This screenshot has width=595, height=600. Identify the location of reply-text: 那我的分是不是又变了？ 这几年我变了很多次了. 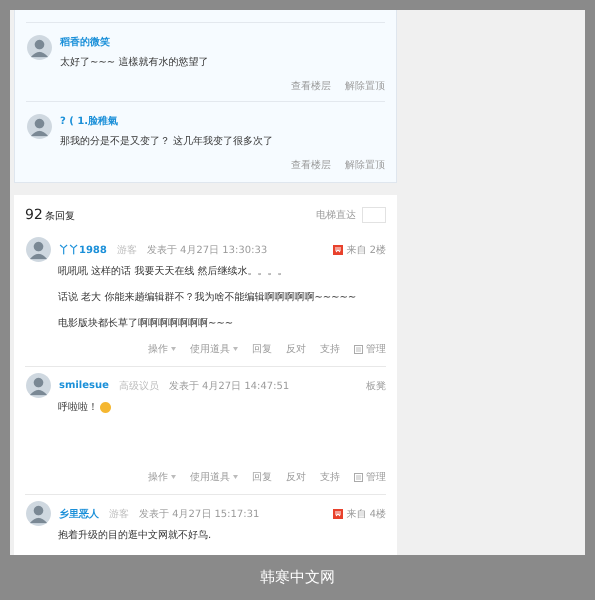
(167, 141).